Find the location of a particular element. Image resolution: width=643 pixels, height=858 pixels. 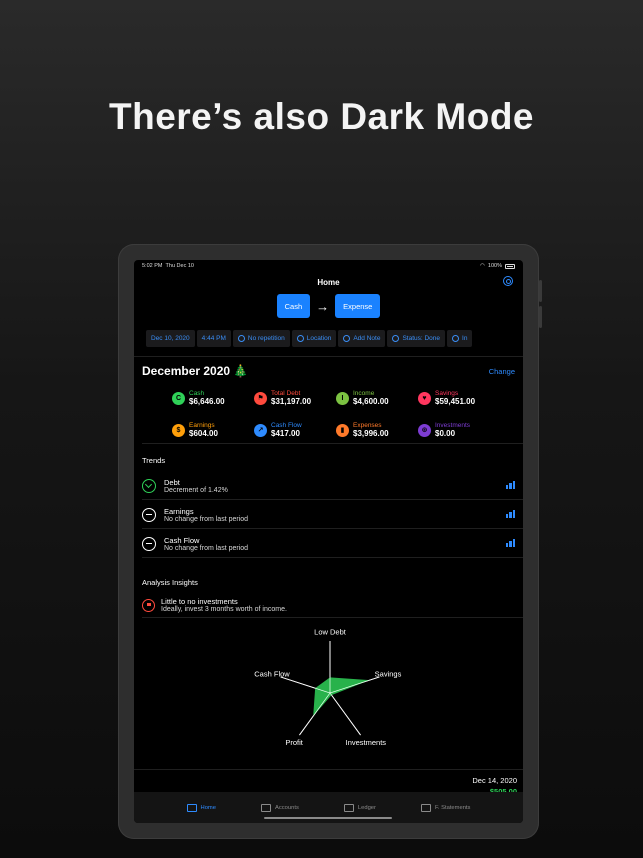

trend-text: Earnings No change from last period is located at coordinates (206, 515).